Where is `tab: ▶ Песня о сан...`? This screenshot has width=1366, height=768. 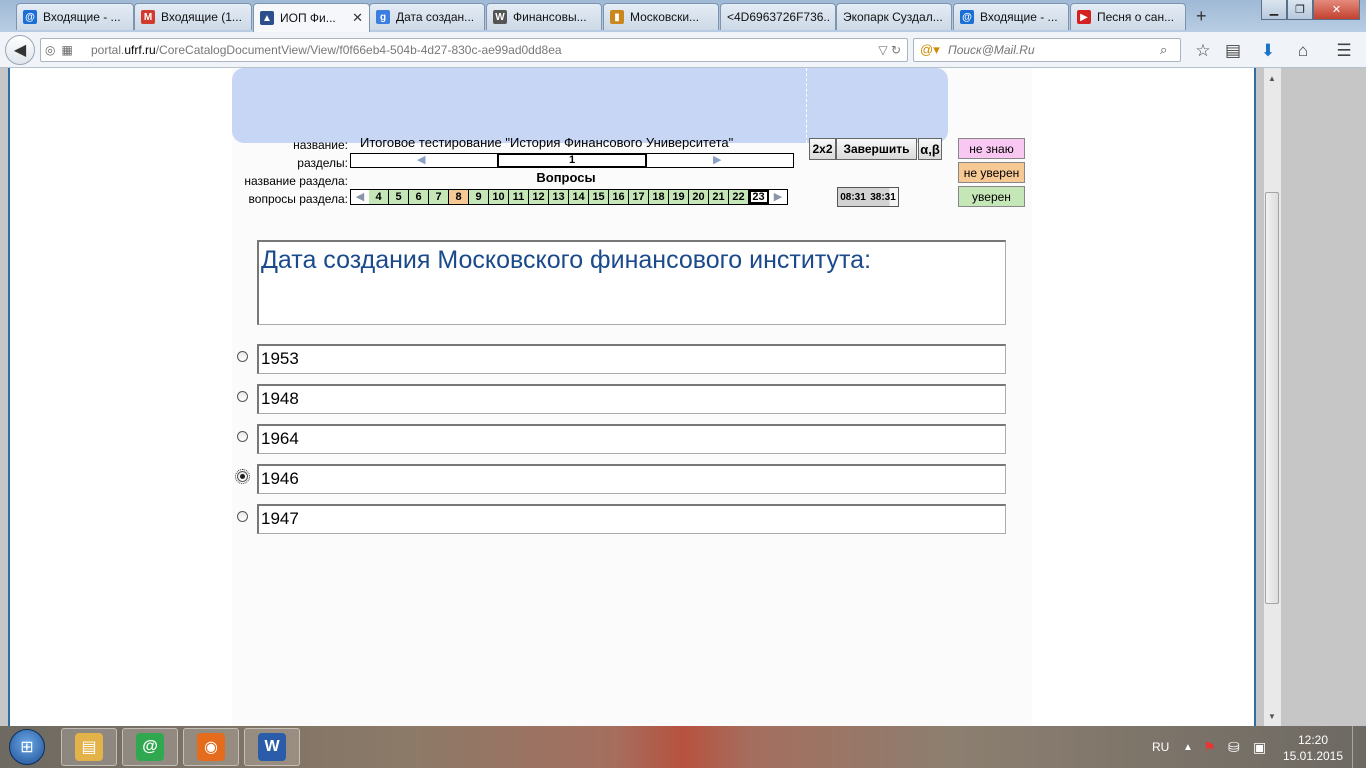 tab: ▶ Песня о сан... is located at coordinates (1128, 16).